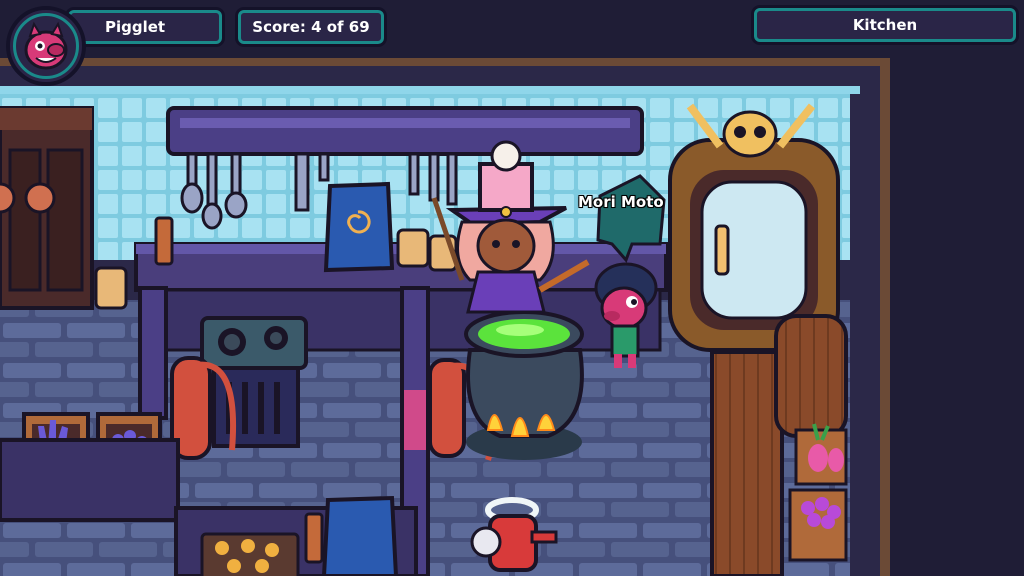 The height and width of the screenshot is (576, 1024). I want to click on score-text: Score: 4 of 69, so click(311, 27).